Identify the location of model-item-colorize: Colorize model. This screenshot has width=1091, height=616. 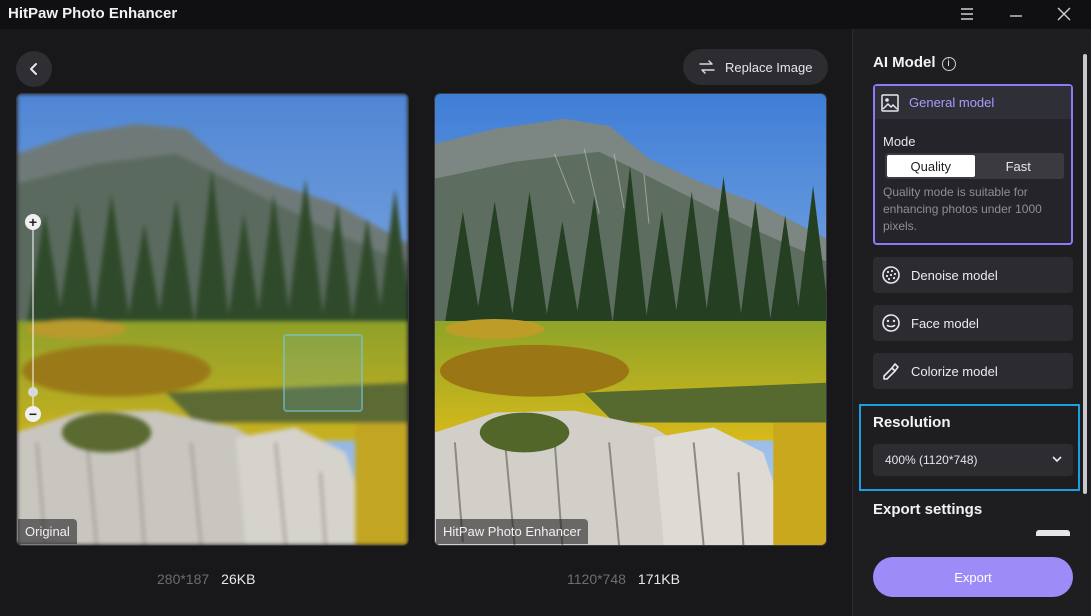
(973, 371).